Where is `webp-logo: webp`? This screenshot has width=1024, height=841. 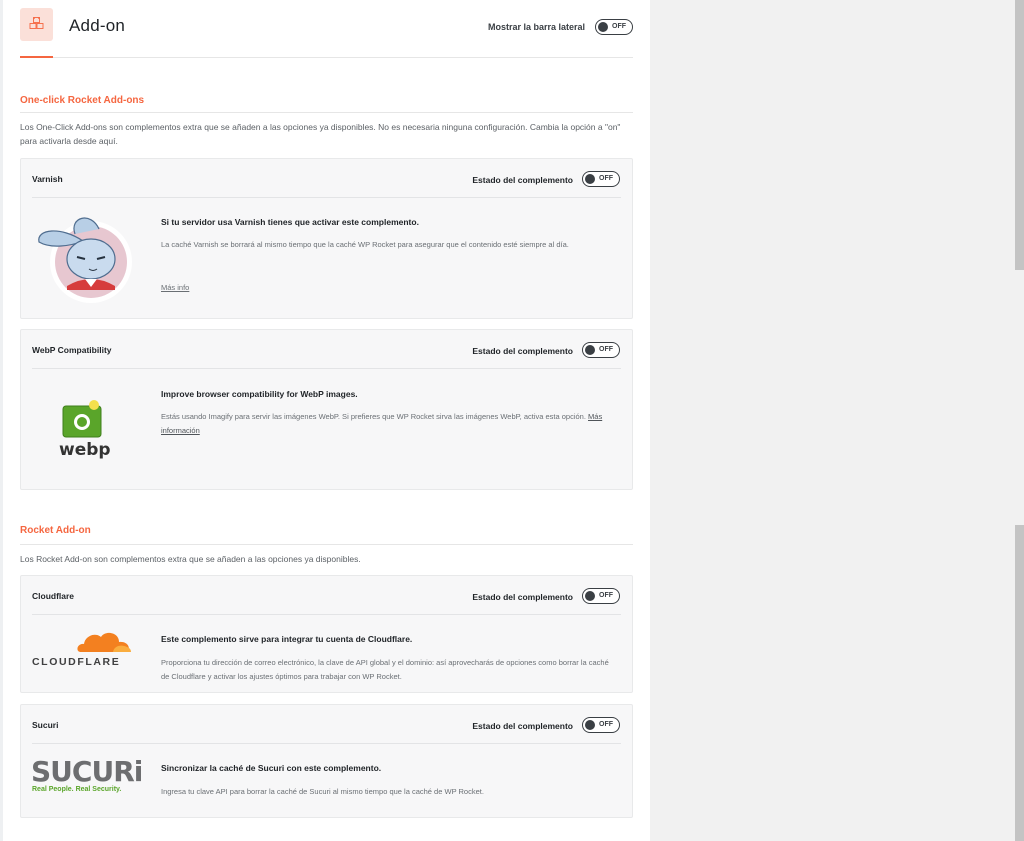 webp-logo: webp is located at coordinates (85, 430).